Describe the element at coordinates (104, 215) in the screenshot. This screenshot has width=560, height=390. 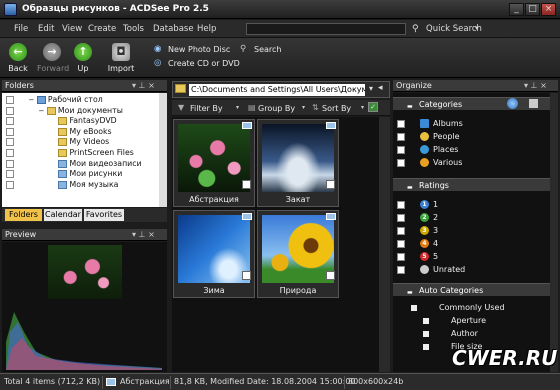
I see `tab-favorites: Favorites` at that location.